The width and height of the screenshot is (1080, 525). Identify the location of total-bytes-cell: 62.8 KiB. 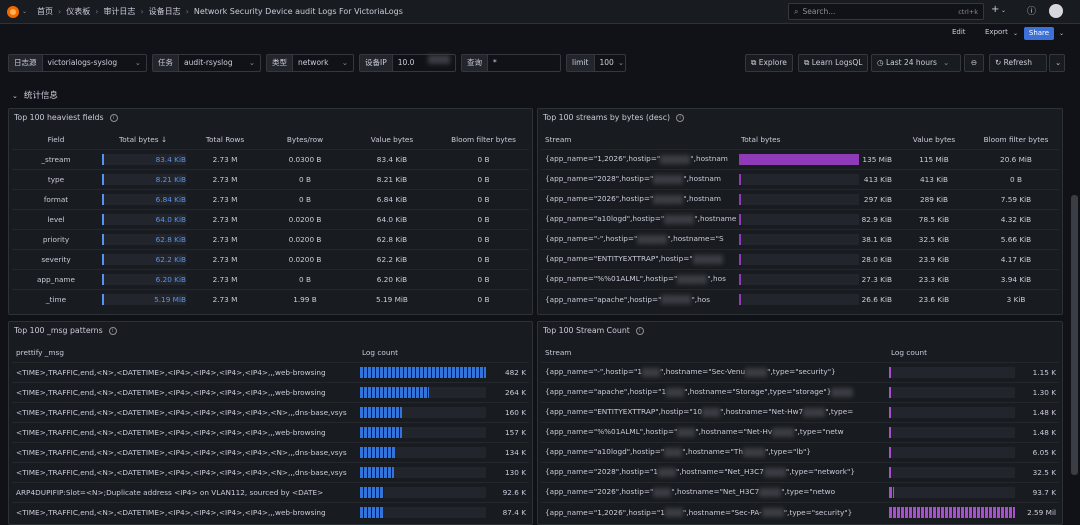
(143, 238).